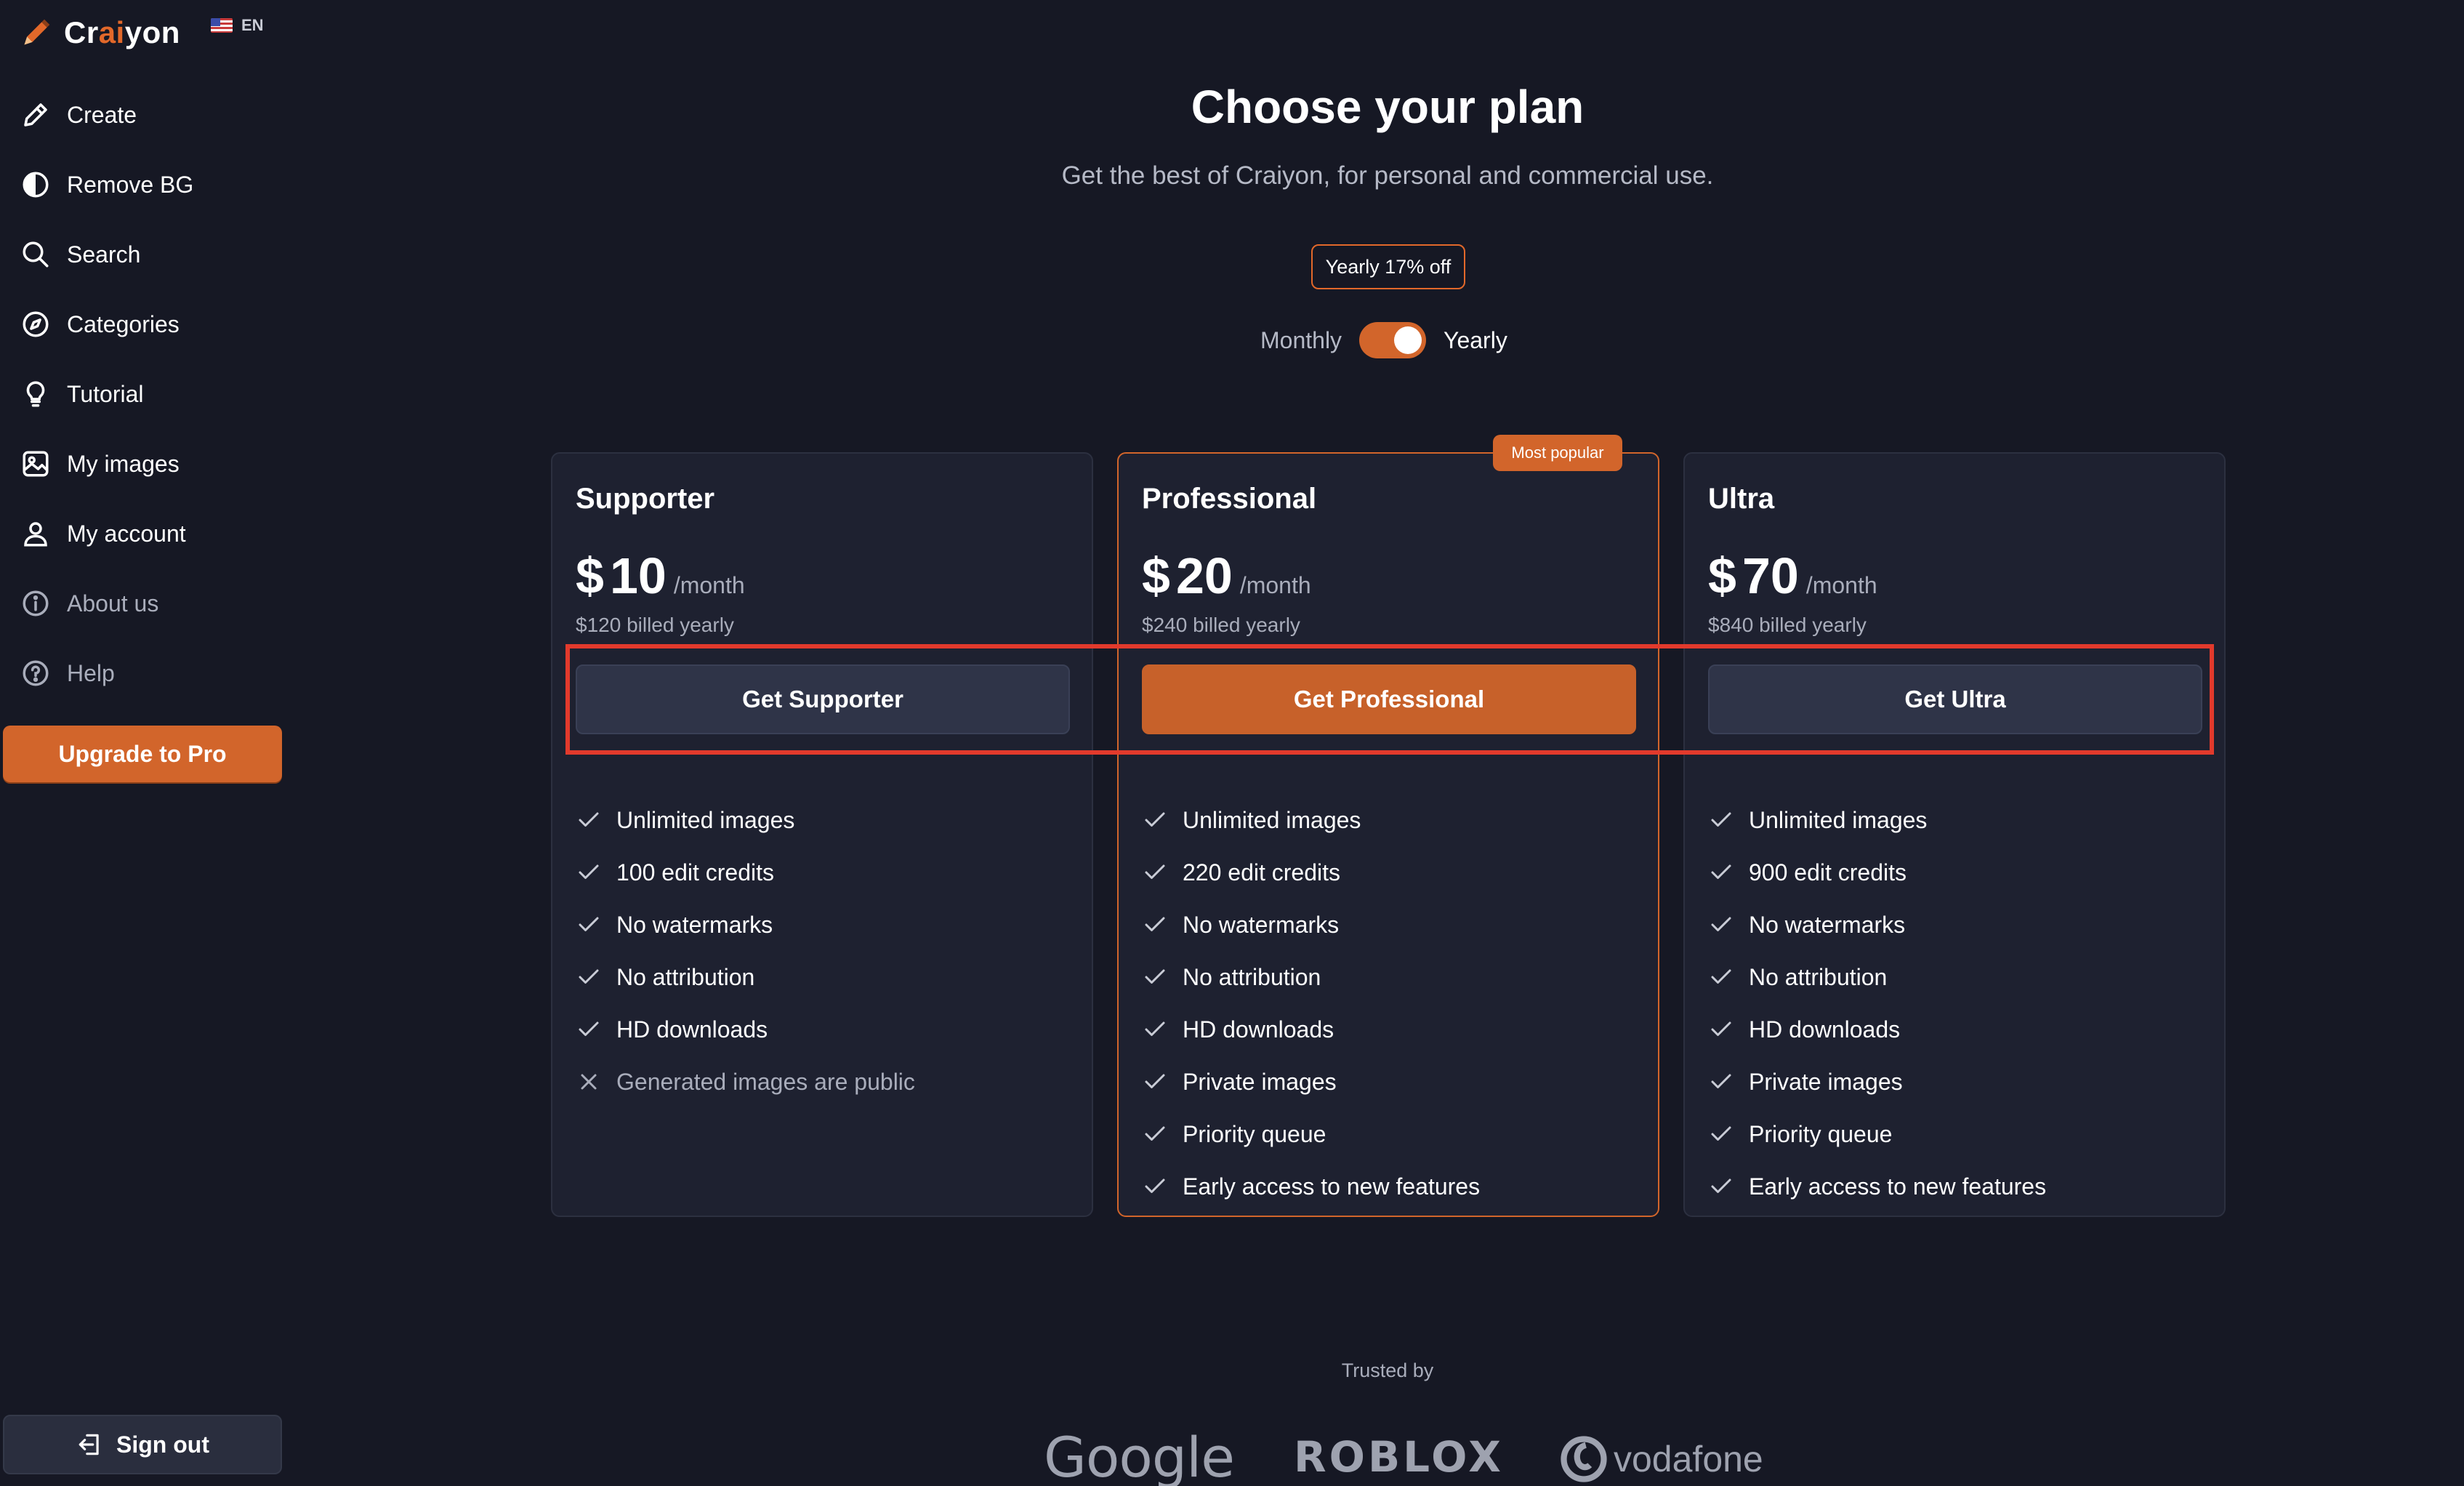 This screenshot has height=1486, width=2464. I want to click on cross-icon, so click(589, 1082).